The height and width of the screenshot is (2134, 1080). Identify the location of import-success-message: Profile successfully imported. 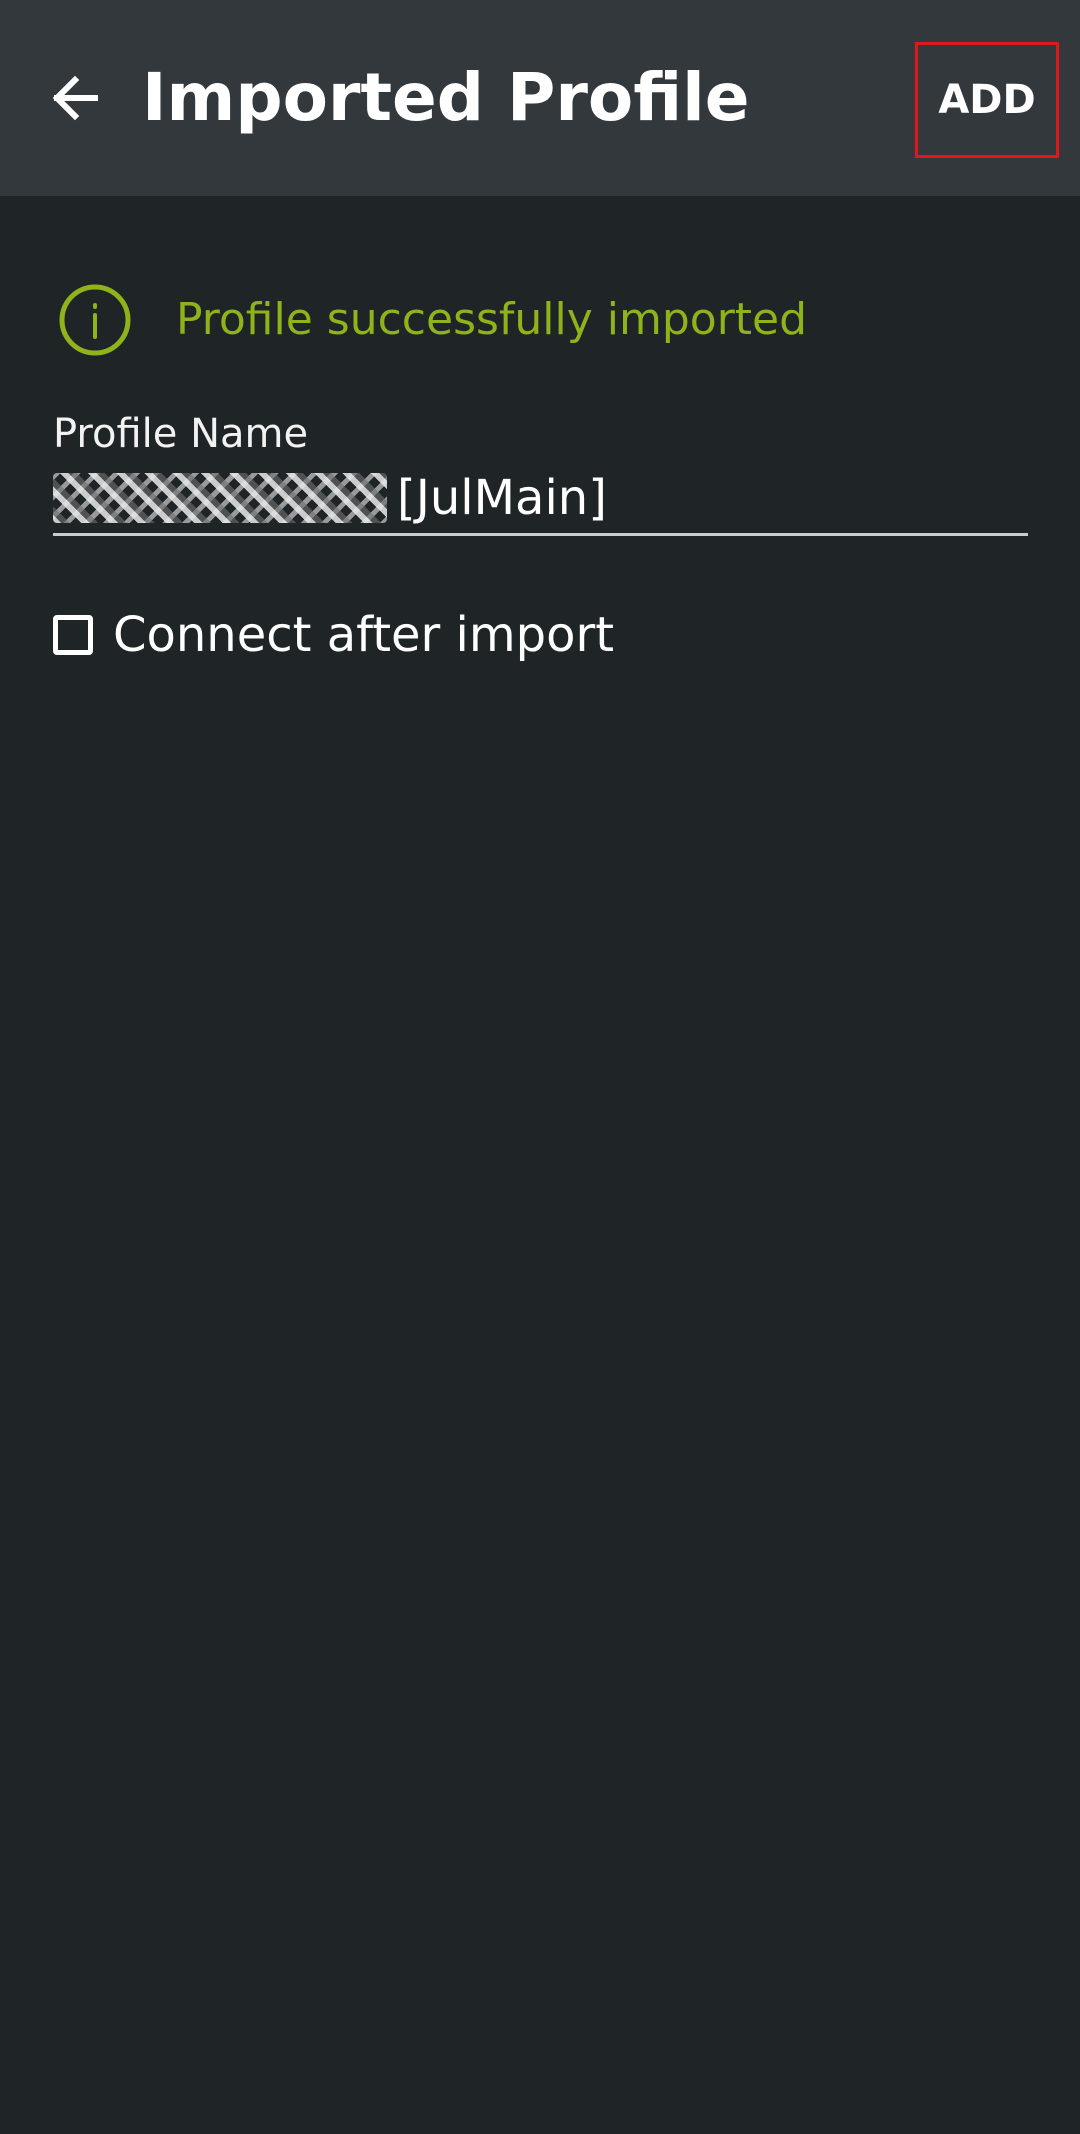
(492, 319).